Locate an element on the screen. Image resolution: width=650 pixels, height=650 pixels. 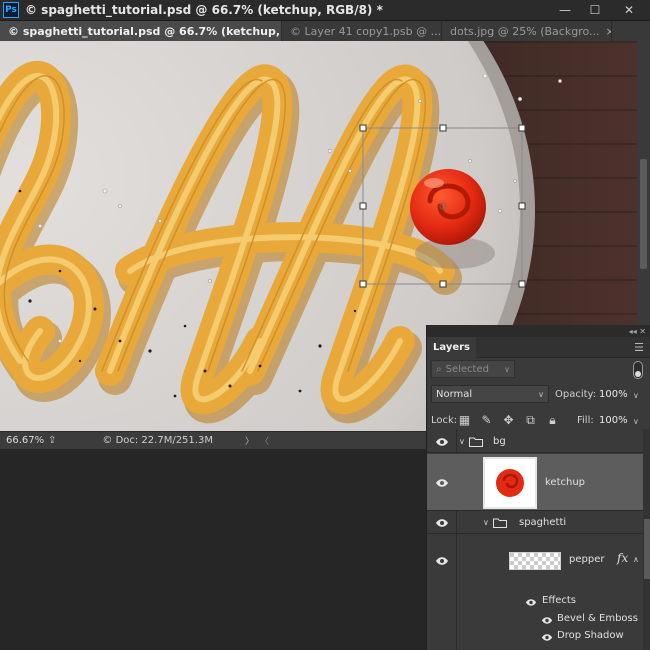
fill-label: Fill: is located at coordinates (585, 420).